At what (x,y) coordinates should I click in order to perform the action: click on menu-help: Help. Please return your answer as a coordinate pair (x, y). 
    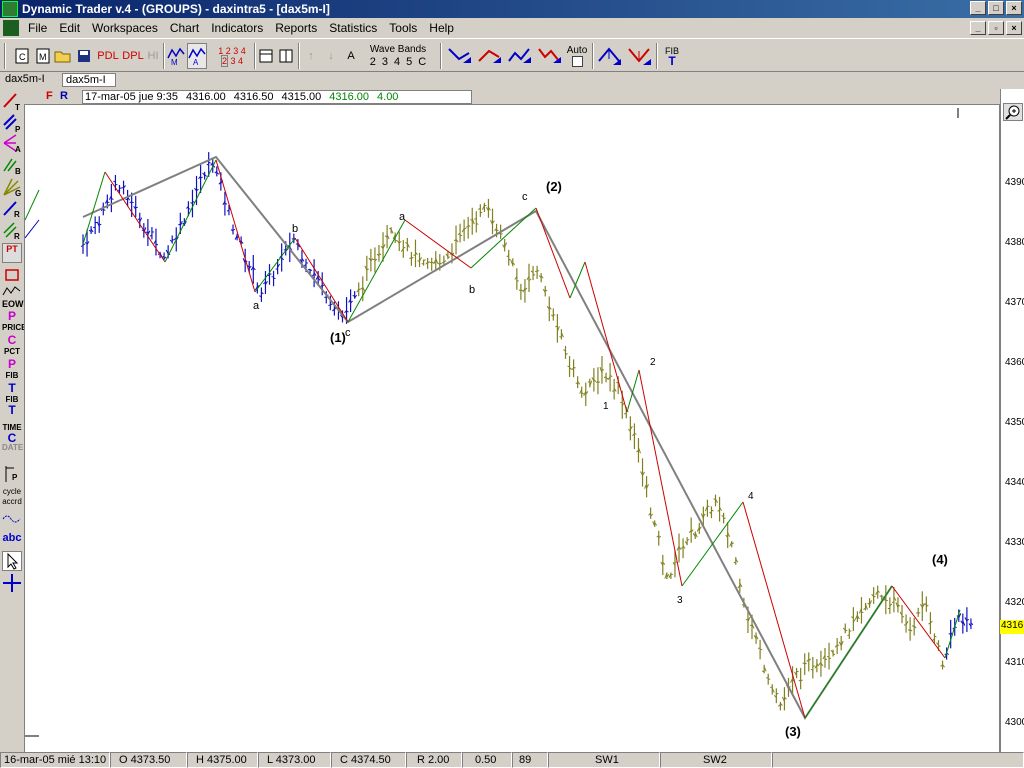
    Looking at the image, I should click on (441, 28).